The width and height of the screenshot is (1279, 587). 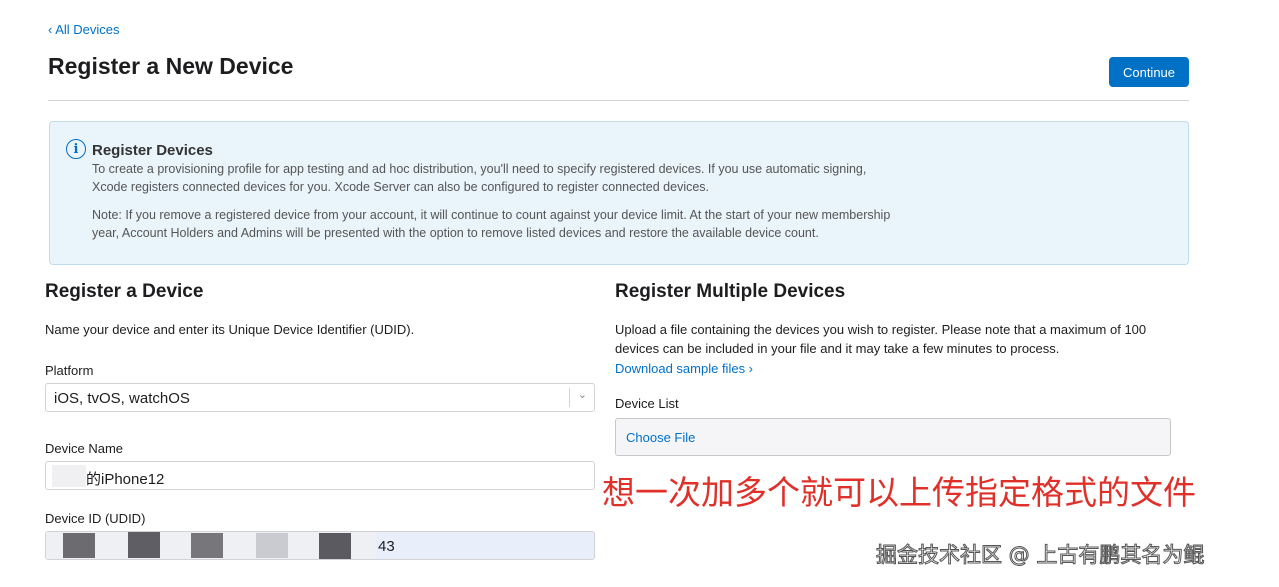 What do you see at coordinates (1040, 555) in the screenshot?
I see `watermark: 掘金技术社区 @ 上古有鹏其名为鲲` at bounding box center [1040, 555].